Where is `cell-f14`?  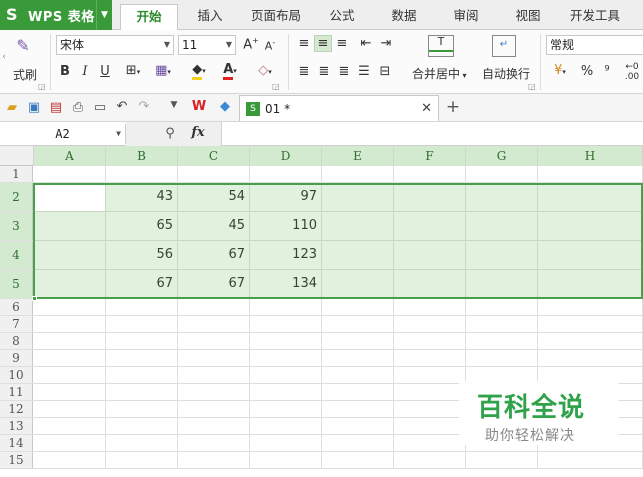 cell-f14 is located at coordinates (430, 443).